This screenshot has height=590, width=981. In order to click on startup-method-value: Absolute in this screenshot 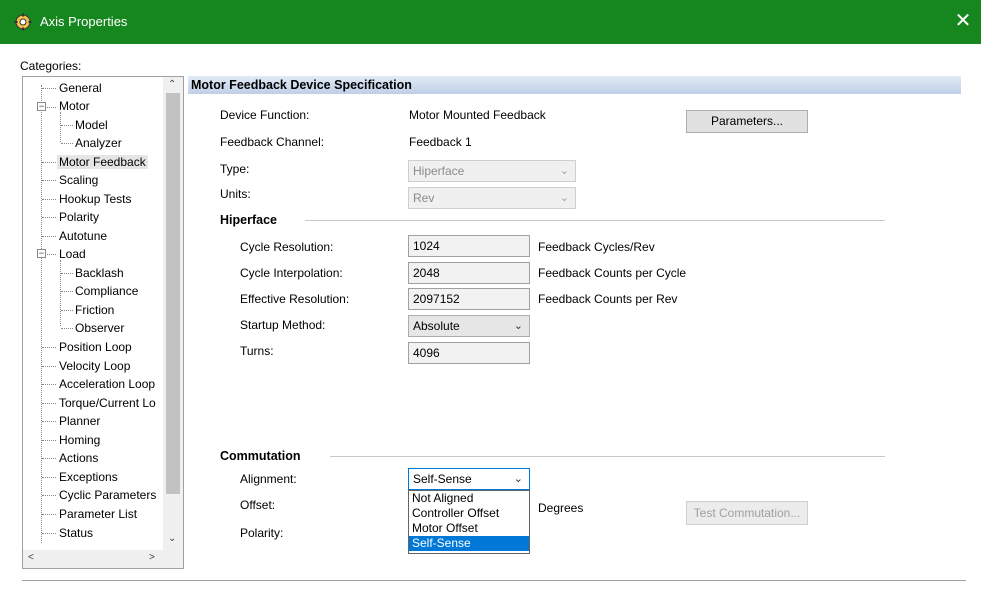, I will do `click(436, 326)`.